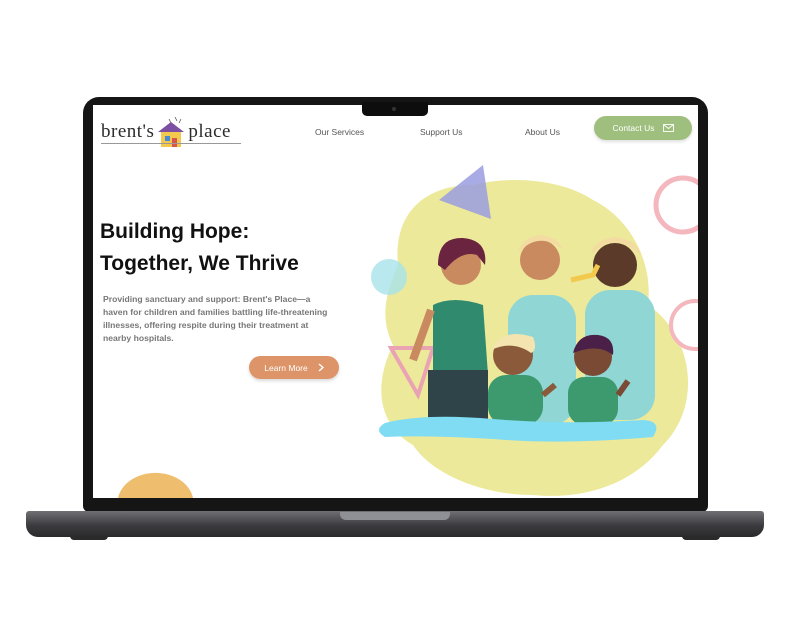  I want to click on hero-title: Building Hope: Together, We Thrive, so click(220, 248).